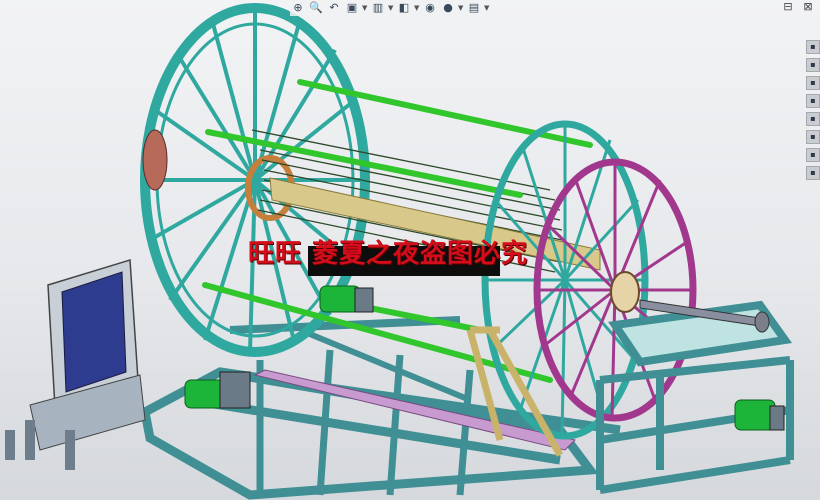 Image resolution: width=820 pixels, height=500 pixels. I want to click on view-orientation-icon: ▥, so click(378, 8).